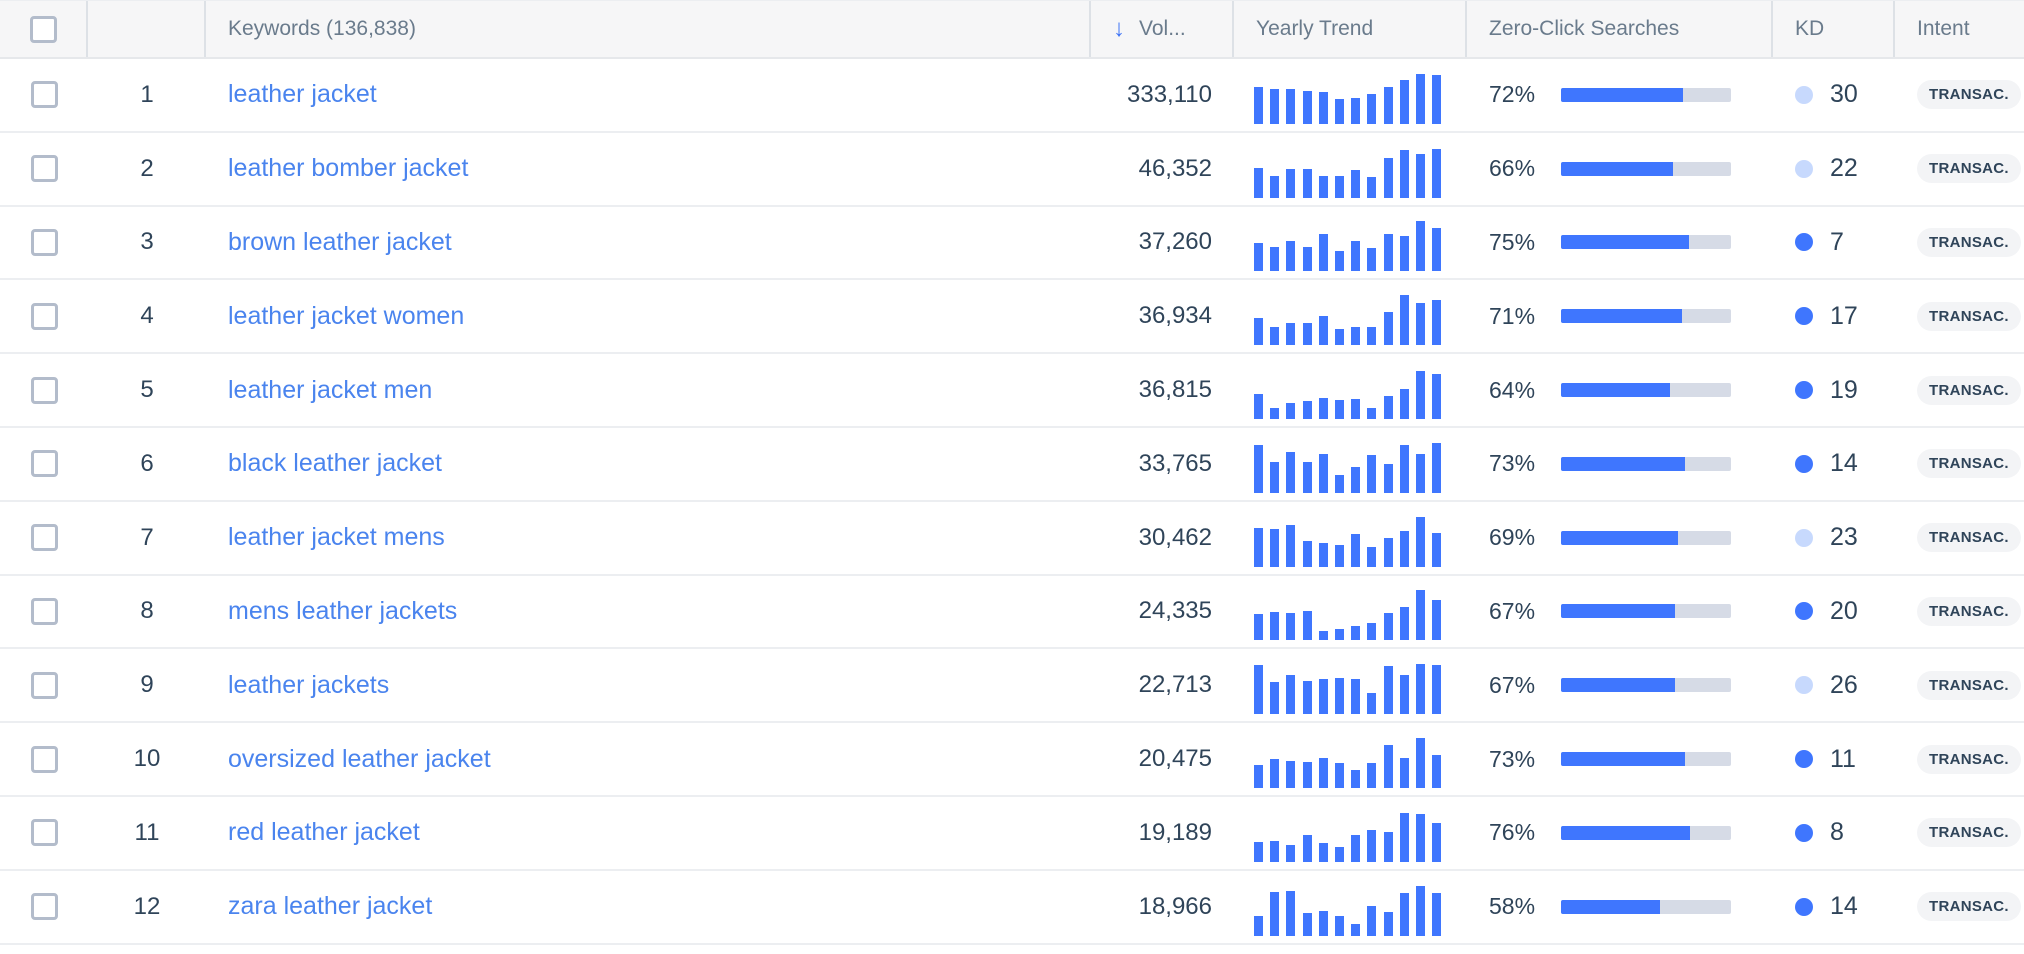 Image resolution: width=2024 pixels, height=954 pixels. What do you see at coordinates (43, 29) in the screenshot?
I see `select-all-checkbox` at bounding box center [43, 29].